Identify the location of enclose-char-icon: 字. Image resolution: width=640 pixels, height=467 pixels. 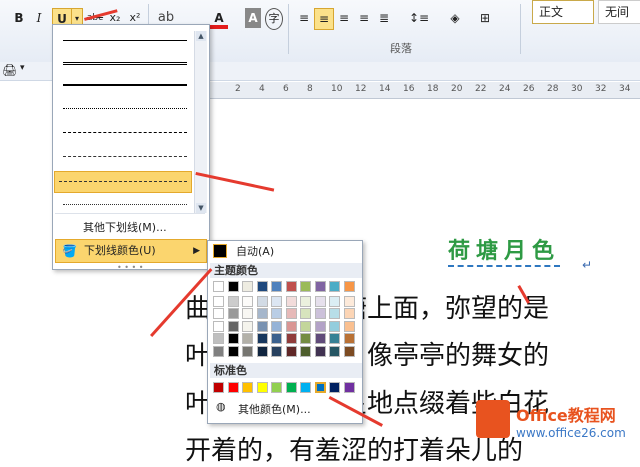
(274, 19).